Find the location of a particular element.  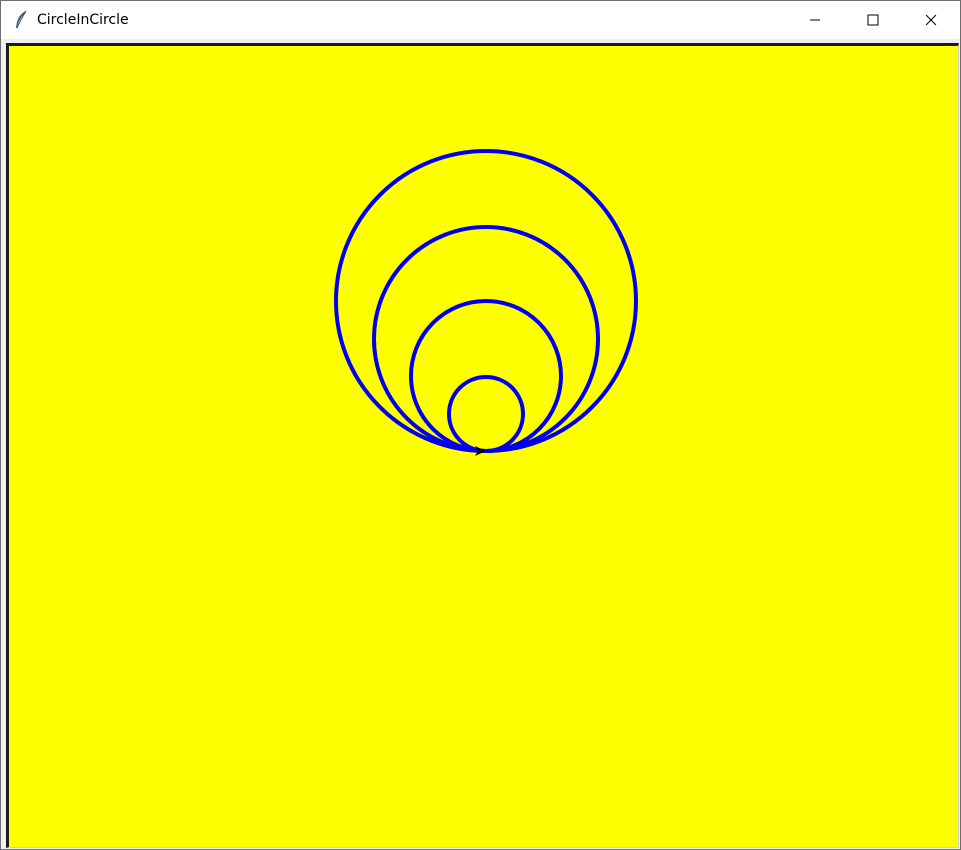

feather-icon is located at coordinates (21, 19).